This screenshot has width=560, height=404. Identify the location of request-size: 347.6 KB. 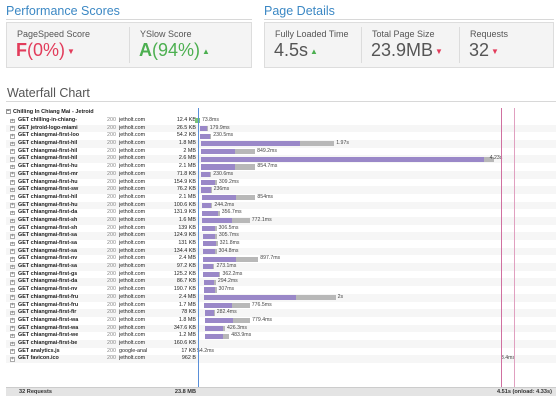
(184, 327).